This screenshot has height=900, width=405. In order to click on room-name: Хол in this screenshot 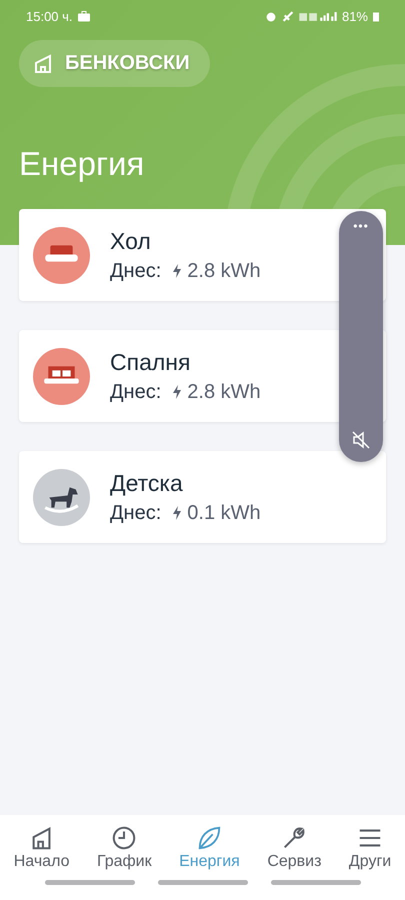, I will do `click(131, 241)`.